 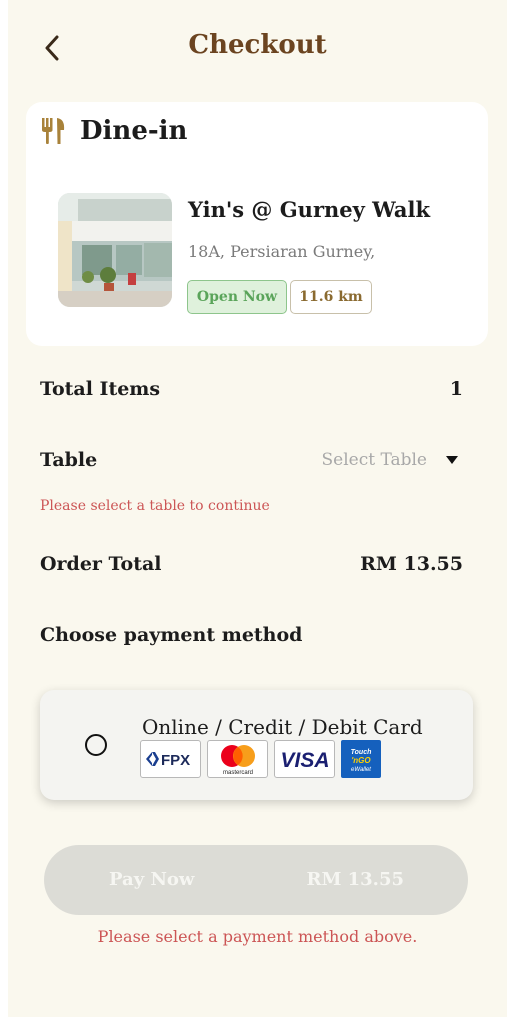 What do you see at coordinates (452, 460) in the screenshot?
I see `caret-down-icon` at bounding box center [452, 460].